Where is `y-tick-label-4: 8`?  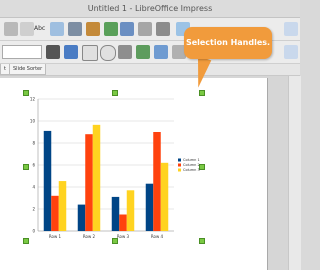
y-tick-label-4: 8 is located at coordinates (33, 143).